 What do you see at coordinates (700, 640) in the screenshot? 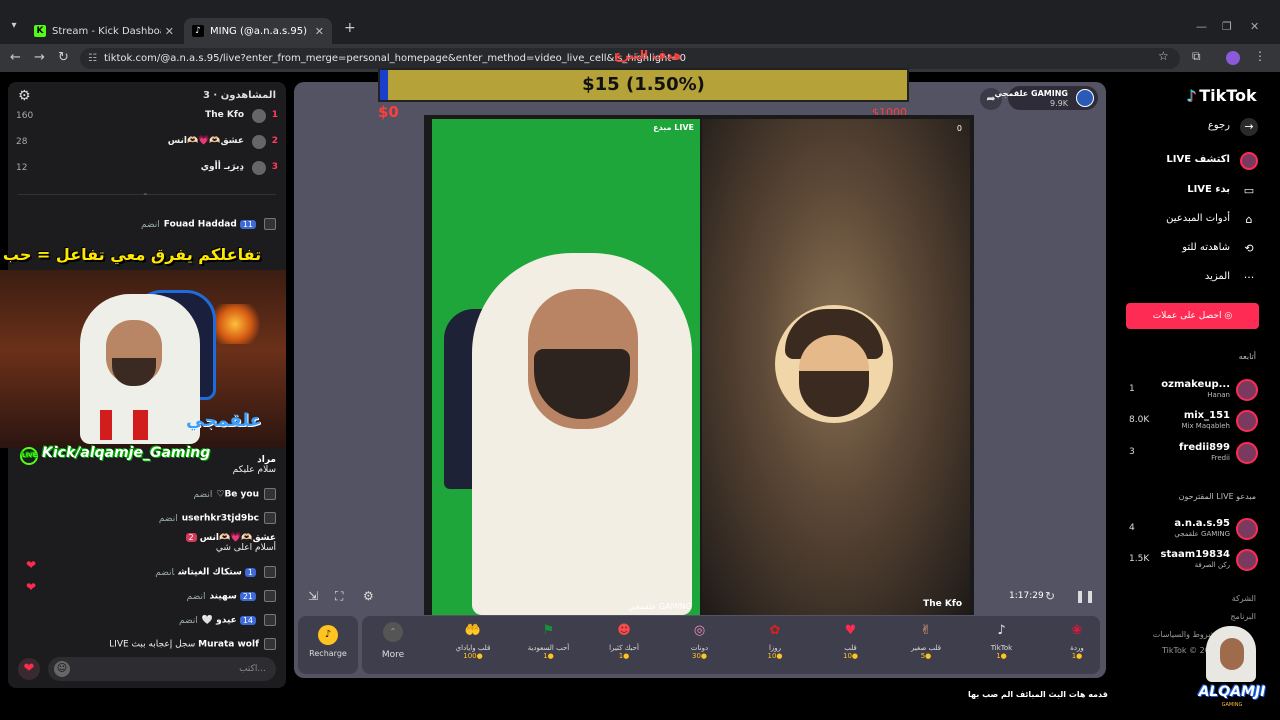
I see `gift-item: ◎ دونات 30●` at bounding box center [700, 640].